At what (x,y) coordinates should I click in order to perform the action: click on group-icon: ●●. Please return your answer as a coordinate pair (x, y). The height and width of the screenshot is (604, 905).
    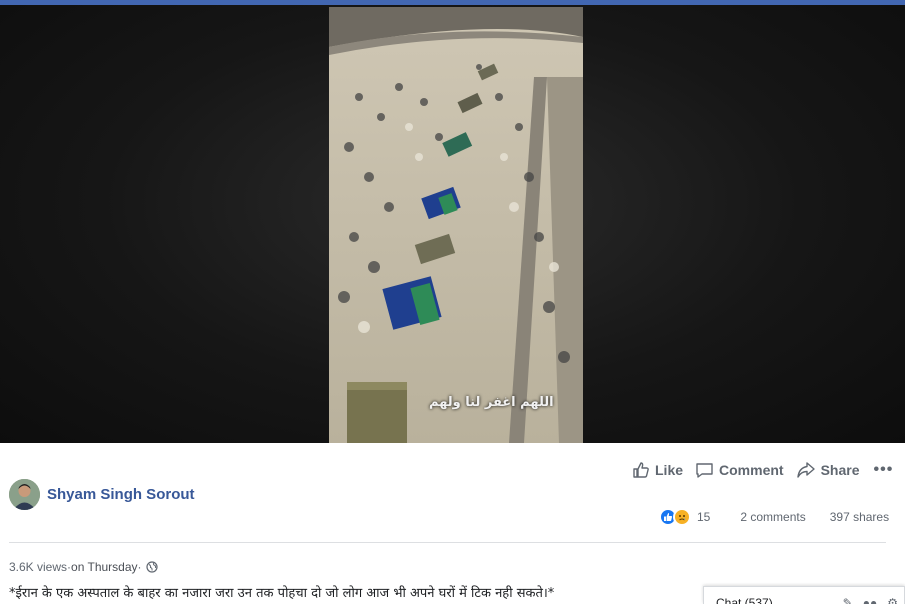
    Looking at the image, I should click on (870, 600).